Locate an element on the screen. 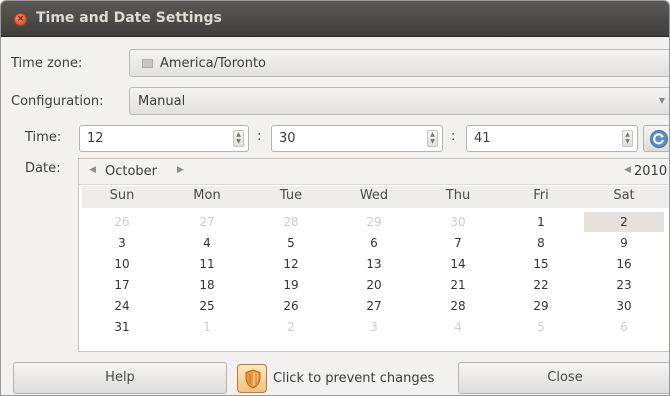 The image size is (670, 396). titlebar: × Time and Date Settings is located at coordinates (335, 19).